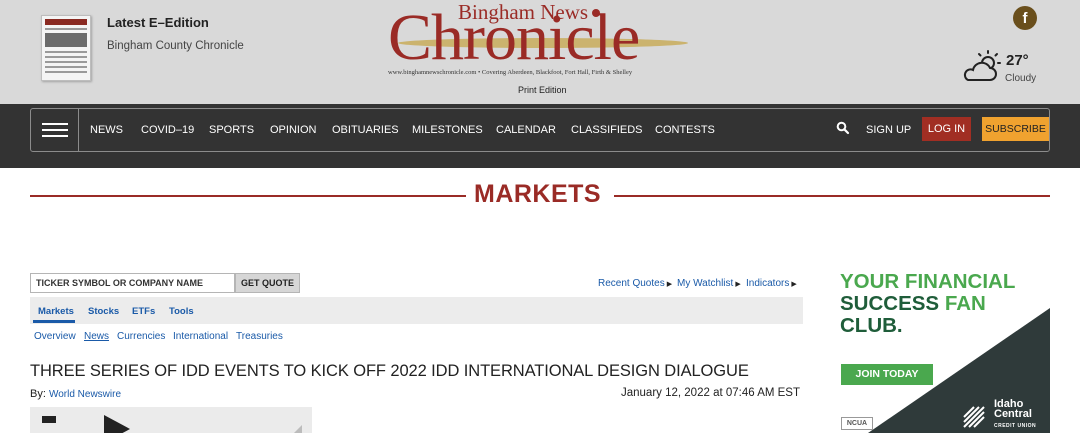 The image size is (1080, 433). Describe the element at coordinates (143, 311) in the screenshot. I see `tab-etfs: ETFs` at that location.